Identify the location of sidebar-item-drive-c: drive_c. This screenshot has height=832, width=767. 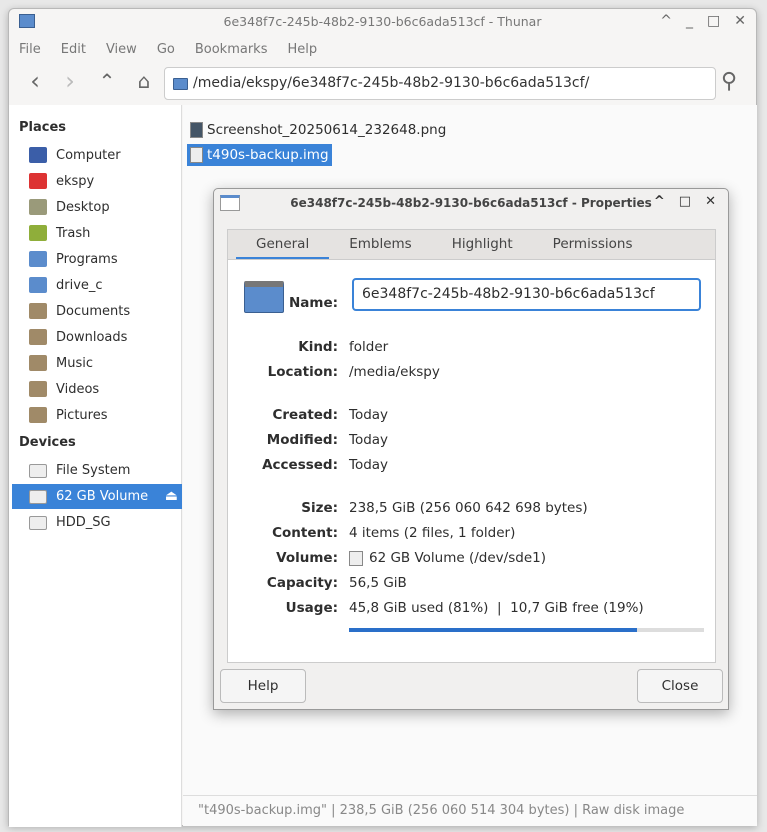
(97, 285).